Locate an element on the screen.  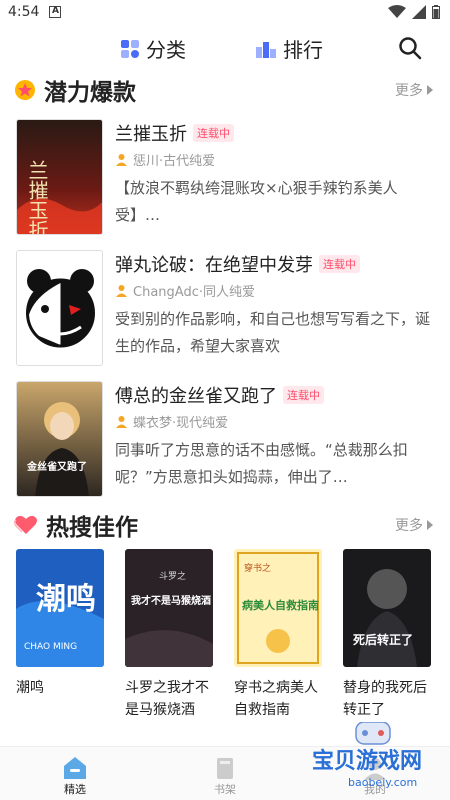
watermark-url: baobeiy.com is located at coordinates (382, 782).